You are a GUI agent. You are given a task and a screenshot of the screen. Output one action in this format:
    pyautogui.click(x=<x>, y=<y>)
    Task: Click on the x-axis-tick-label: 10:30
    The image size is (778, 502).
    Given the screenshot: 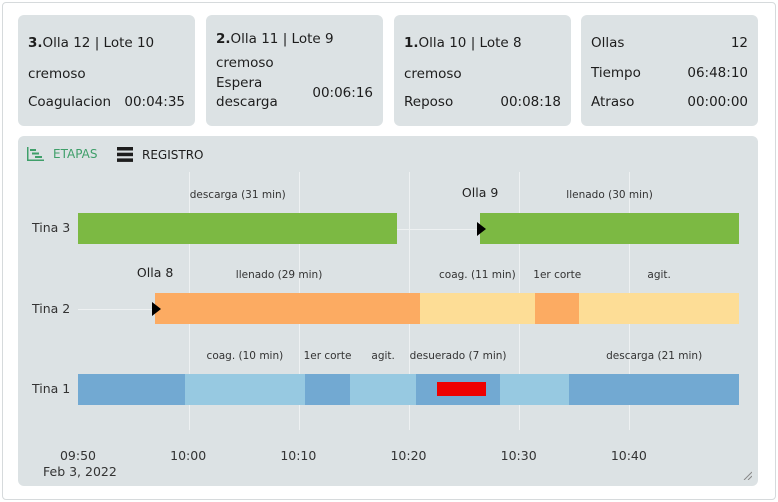 What is the action you would take?
    pyautogui.click(x=518, y=455)
    